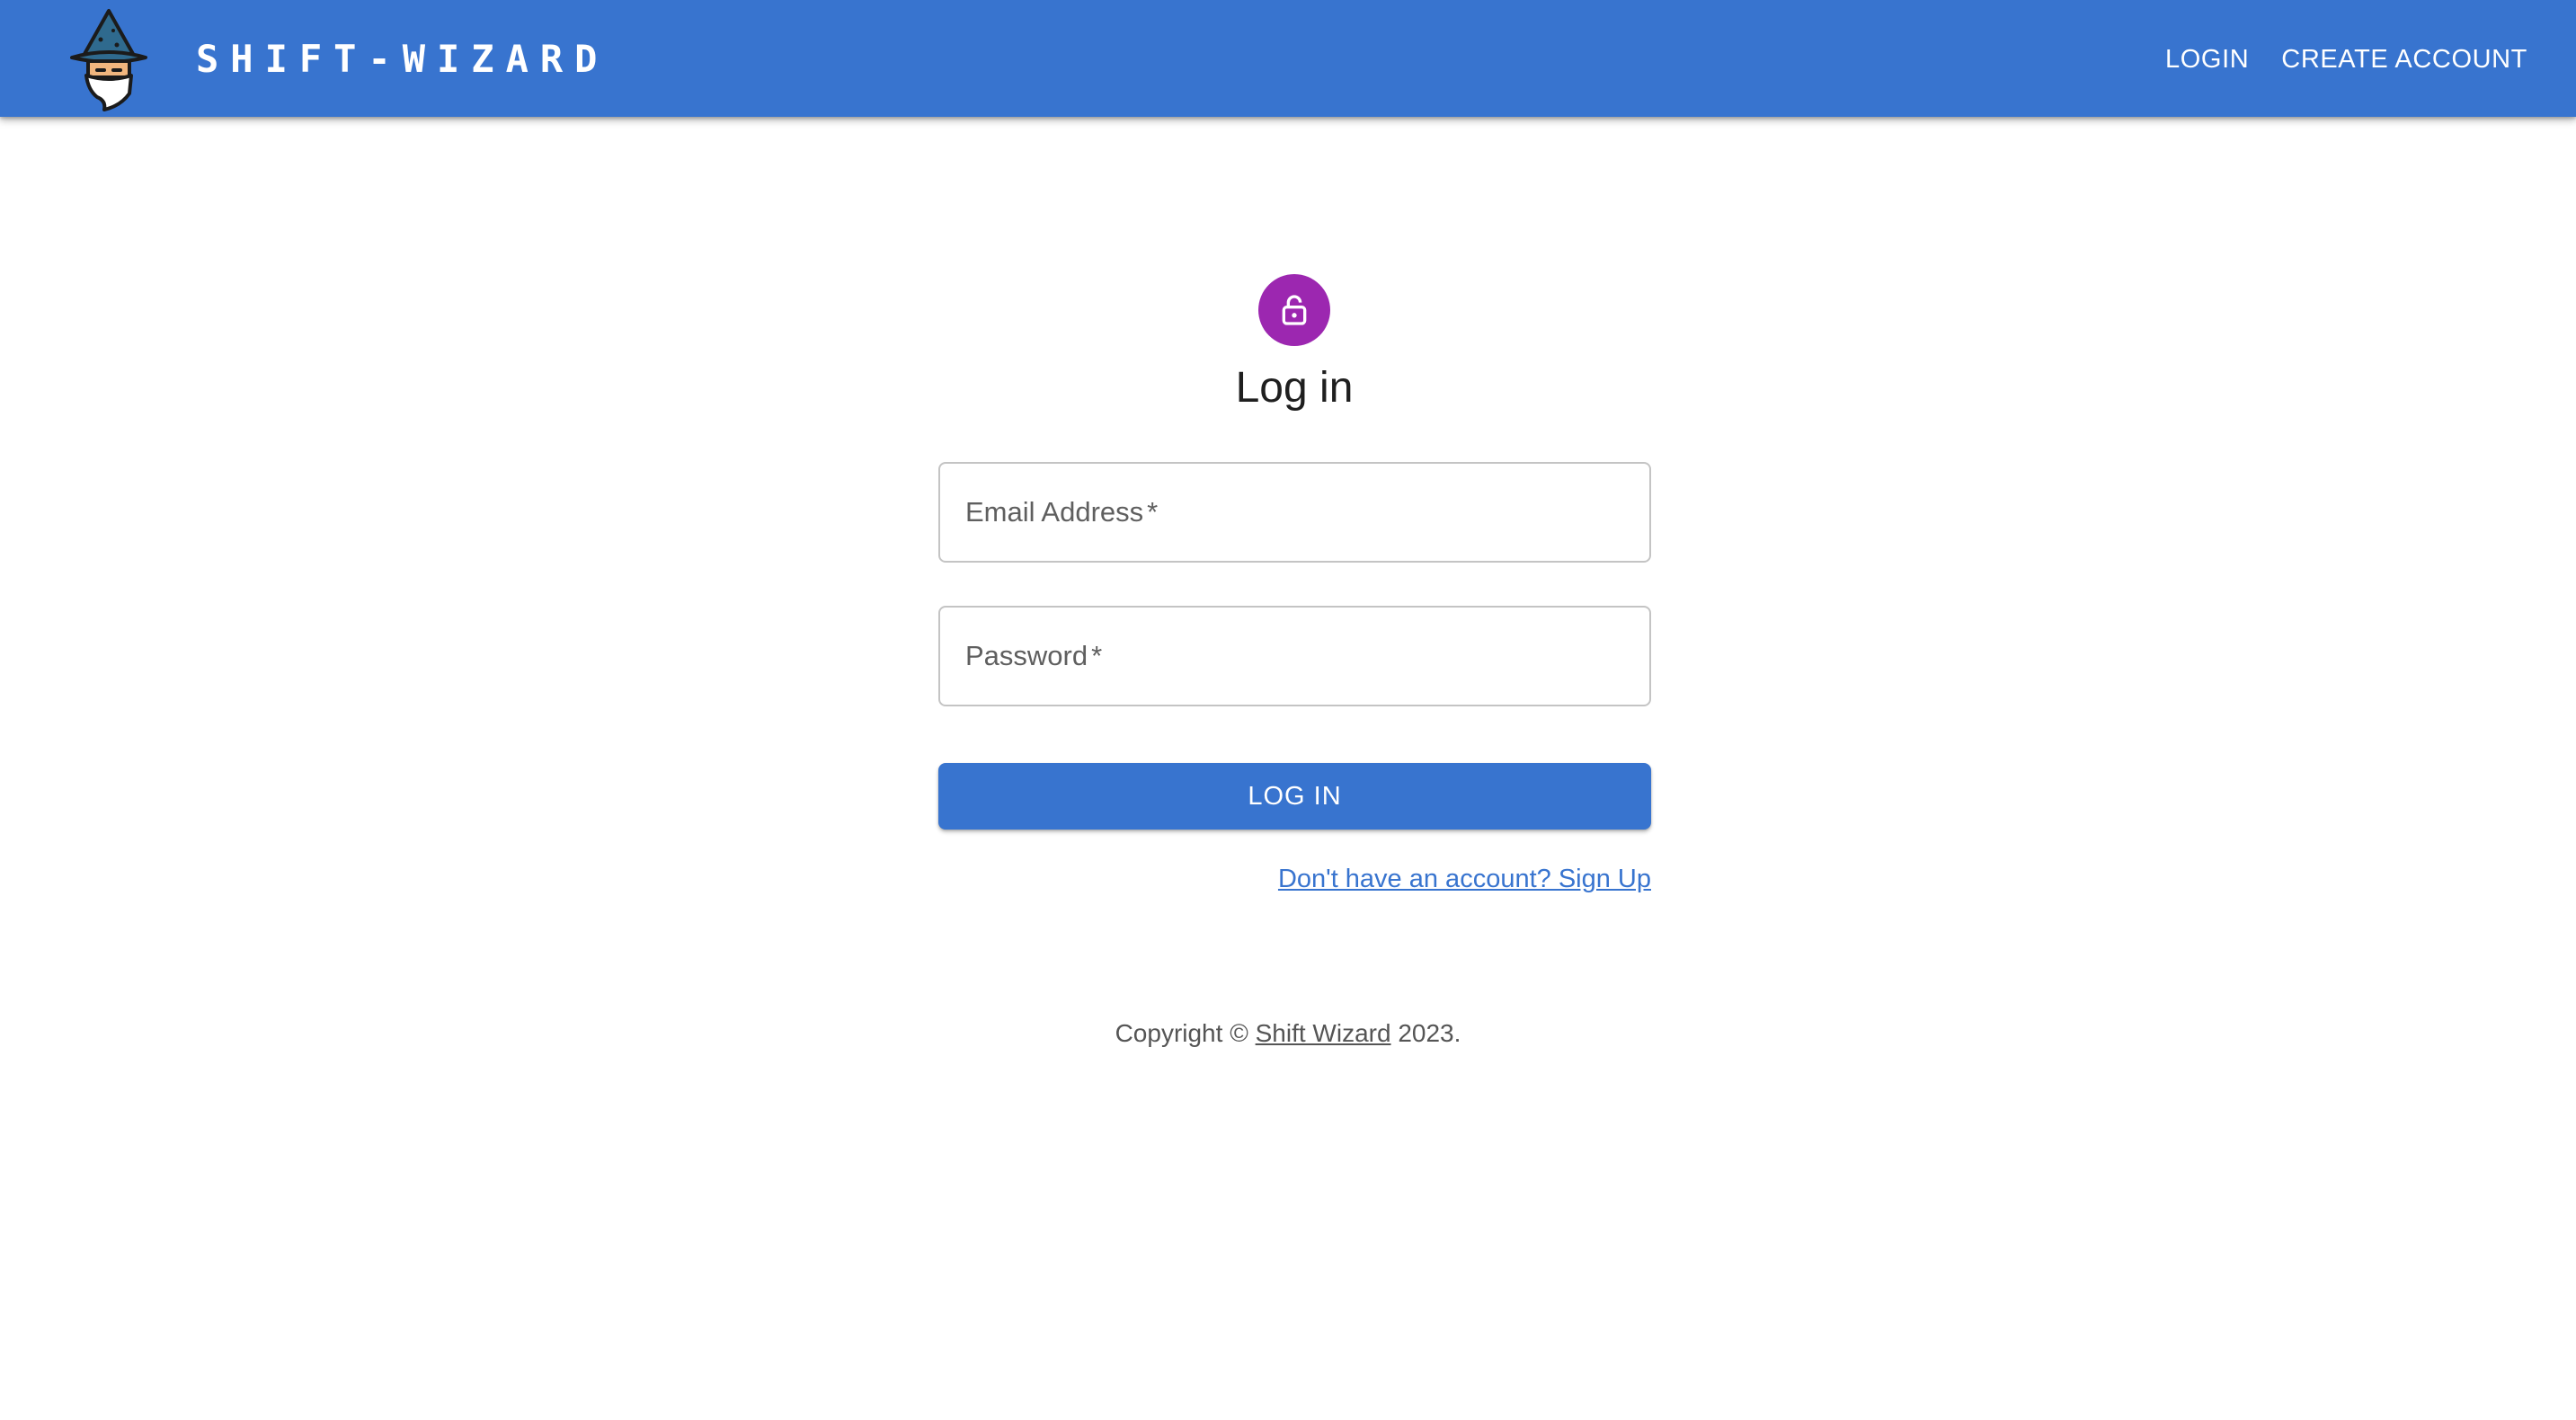 The height and width of the screenshot is (1420, 2576). I want to click on login-button: LOG IN, so click(1294, 797).